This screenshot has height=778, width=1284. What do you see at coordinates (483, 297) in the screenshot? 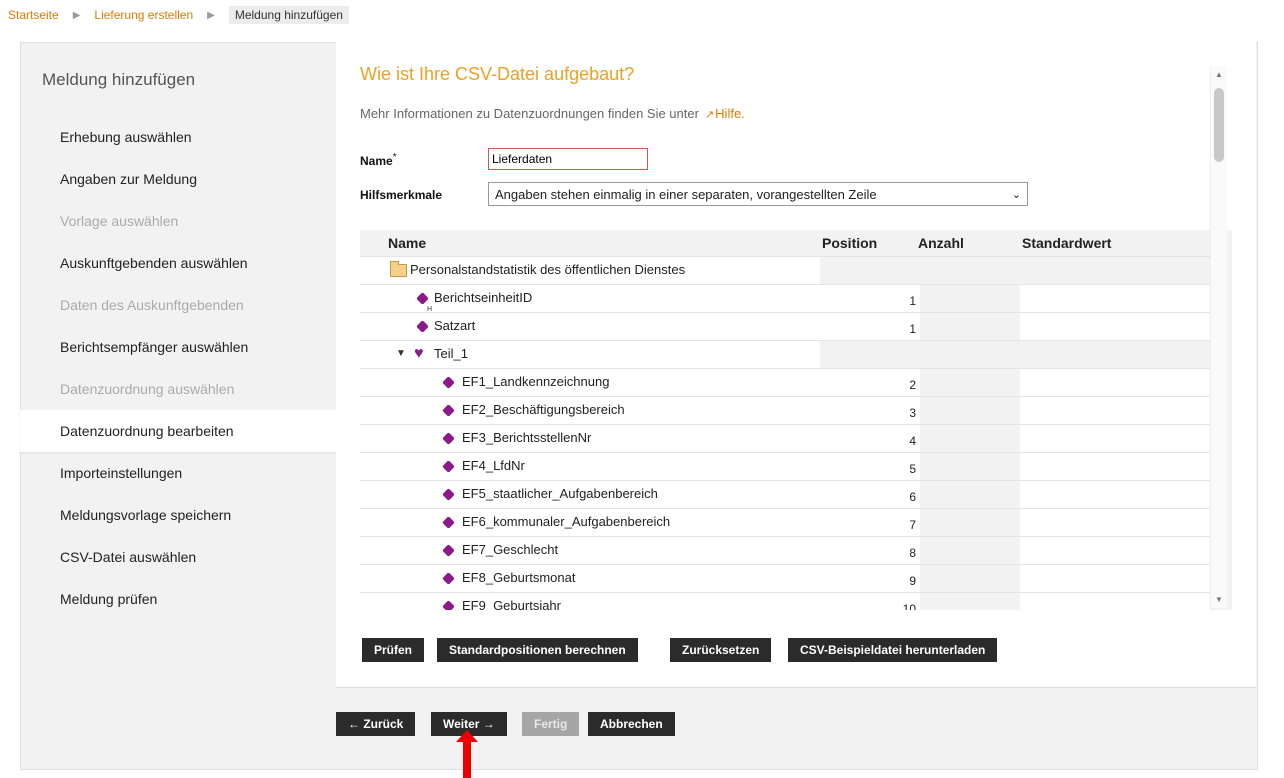
I see `row-name: BerichtseinheitID` at bounding box center [483, 297].